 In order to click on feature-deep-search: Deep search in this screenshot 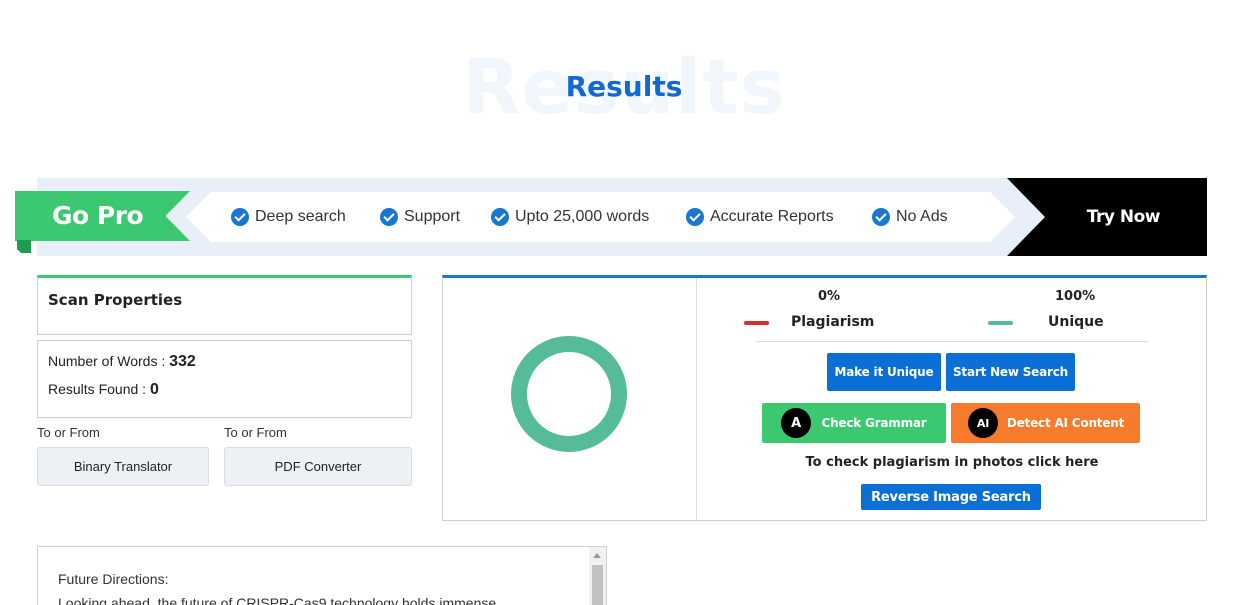, I will do `click(288, 217)`.